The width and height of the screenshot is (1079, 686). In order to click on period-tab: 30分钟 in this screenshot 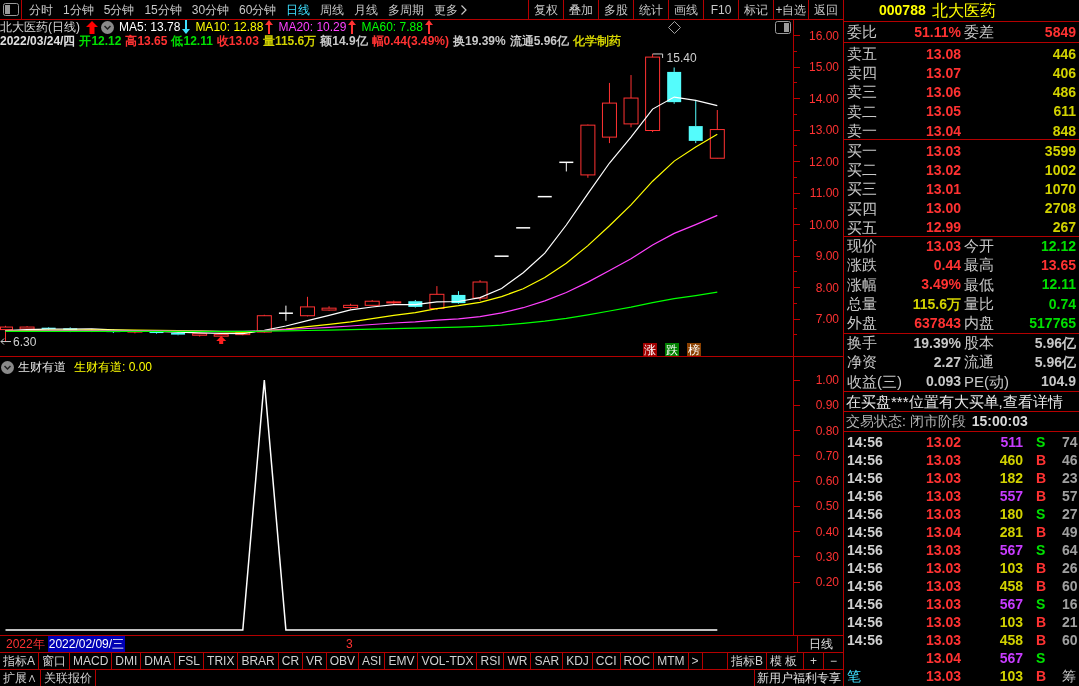, I will do `click(210, 9)`.